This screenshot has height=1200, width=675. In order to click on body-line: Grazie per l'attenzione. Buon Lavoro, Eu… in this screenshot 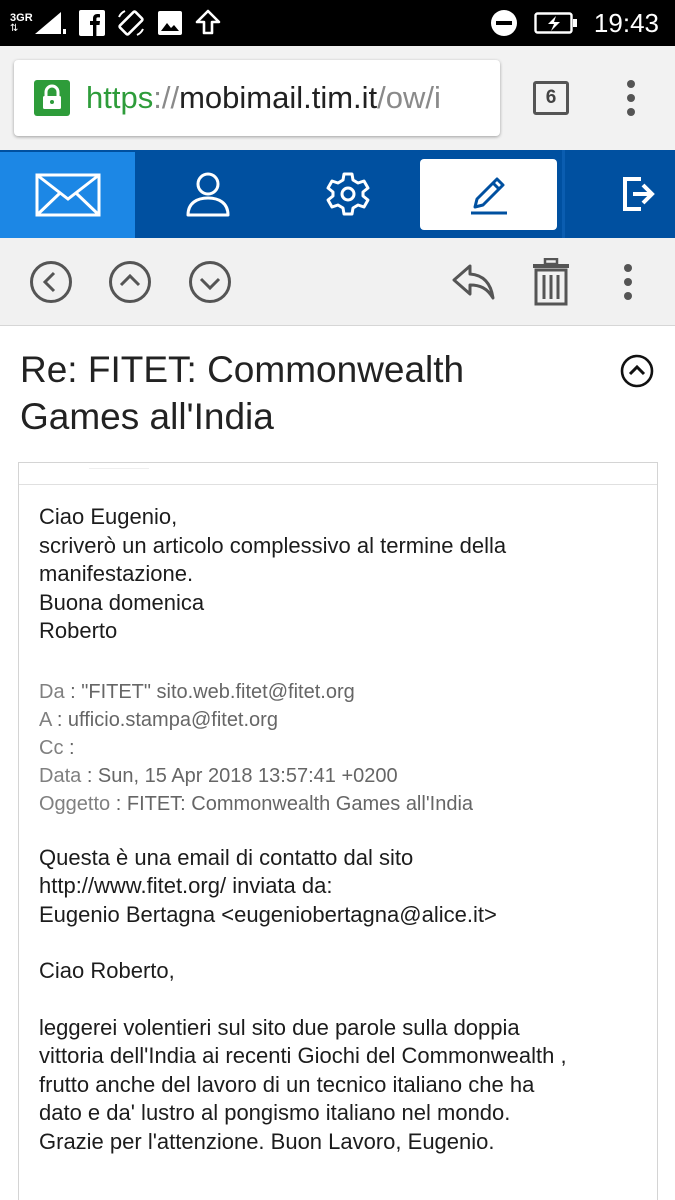, I will do `click(267, 1141)`.